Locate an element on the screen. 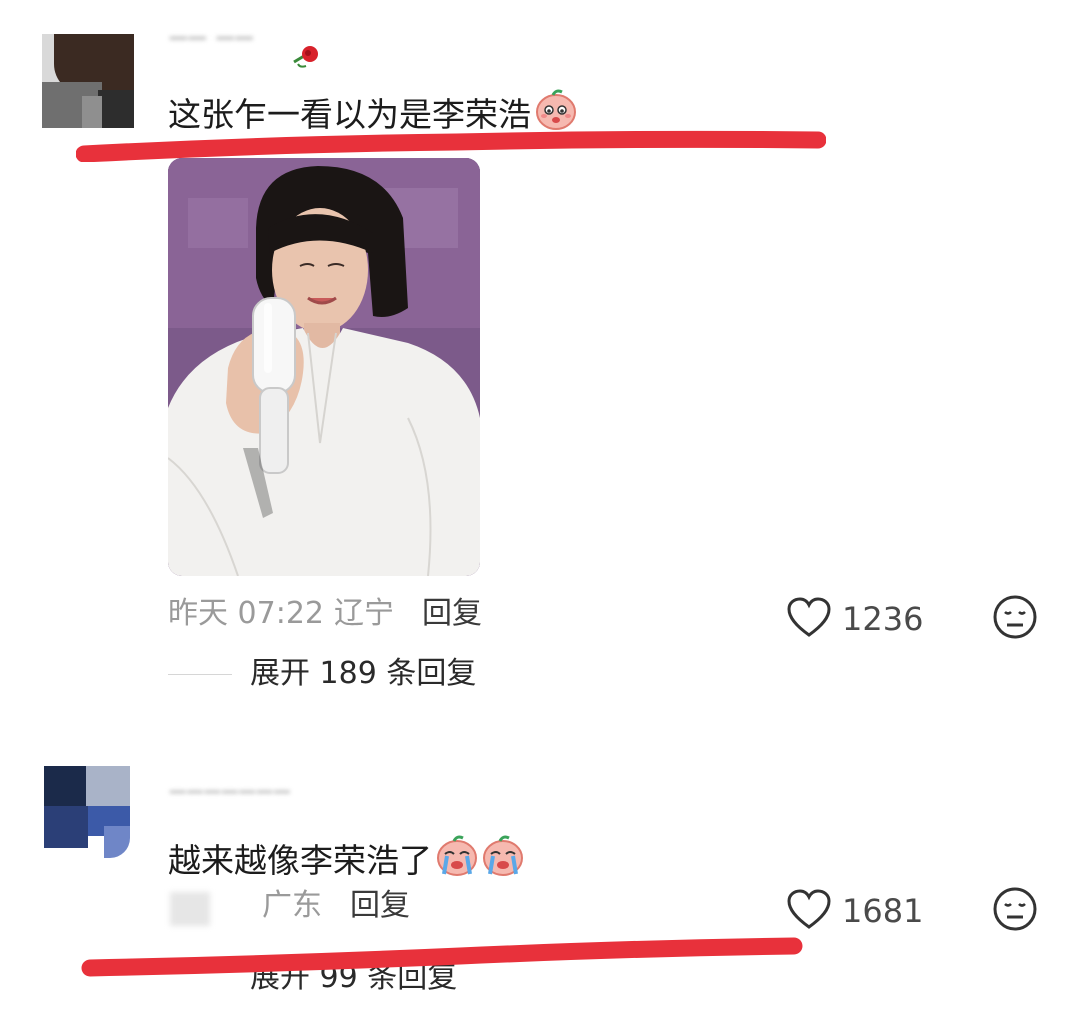 Image resolution: width=1080 pixels, height=1035 pixels. expand-replies-button: 展开 99 条回复 is located at coordinates (353, 978).